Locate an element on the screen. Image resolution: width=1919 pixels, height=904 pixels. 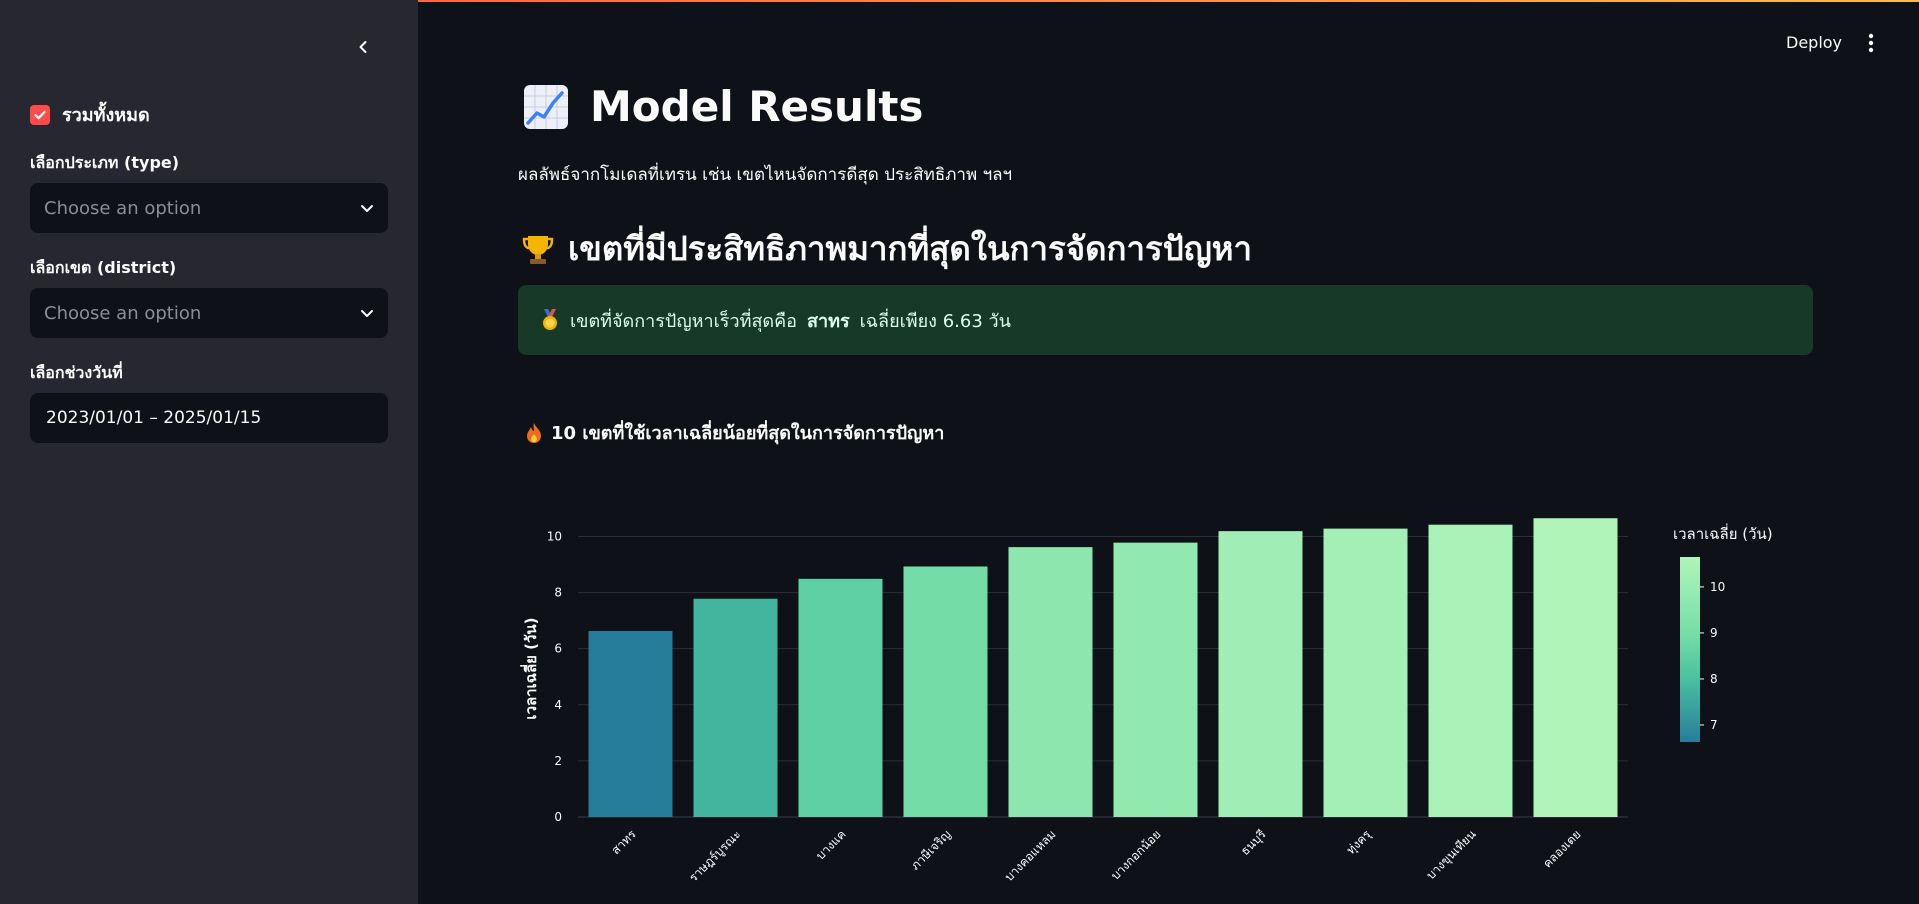
page-title-text: Model Results is located at coordinates (757, 106).